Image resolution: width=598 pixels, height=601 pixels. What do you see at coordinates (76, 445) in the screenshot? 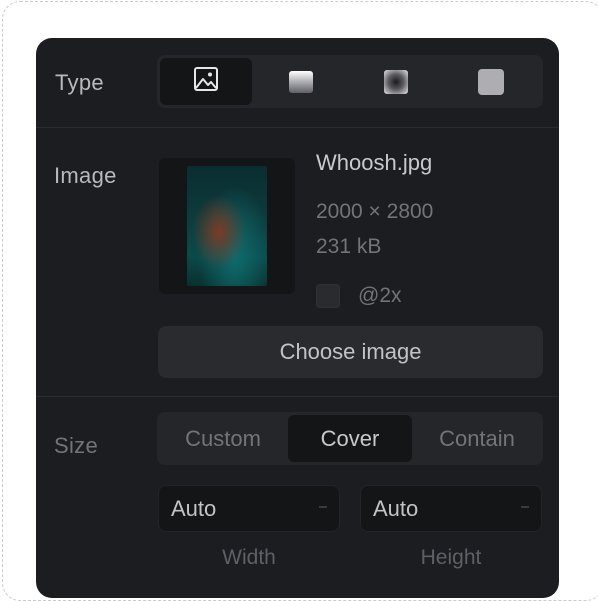
I see `size-label: Size` at bounding box center [76, 445].